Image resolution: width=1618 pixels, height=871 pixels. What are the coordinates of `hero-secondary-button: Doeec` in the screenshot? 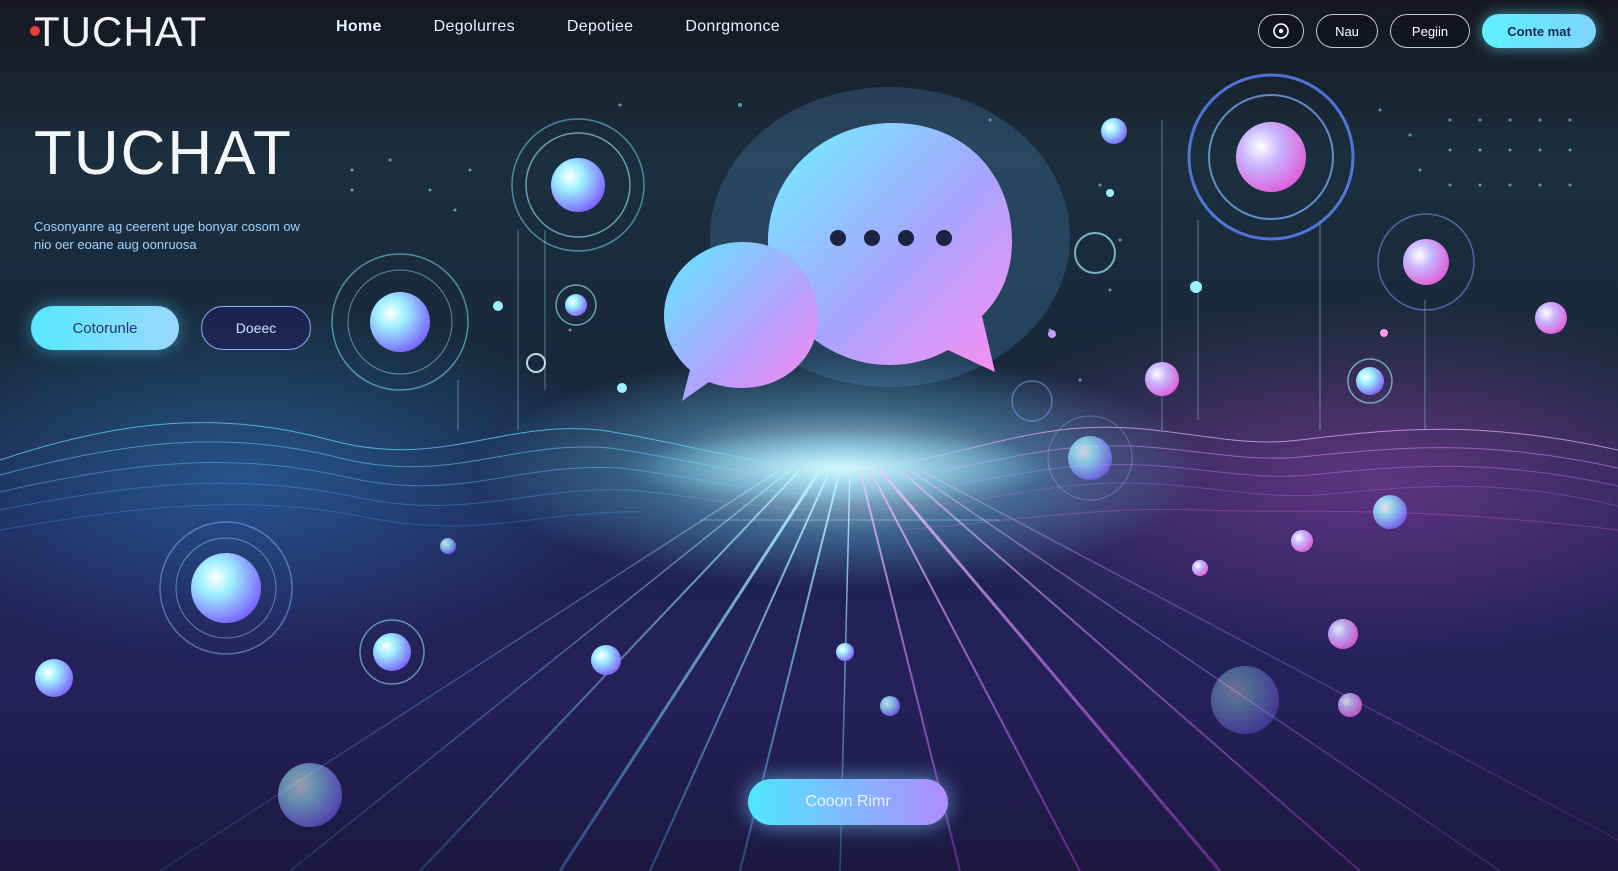 It's located at (256, 328).